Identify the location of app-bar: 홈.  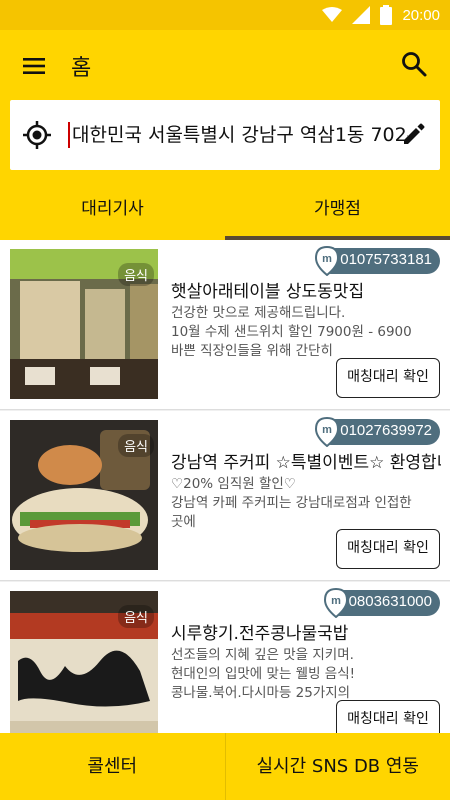
(225, 65).